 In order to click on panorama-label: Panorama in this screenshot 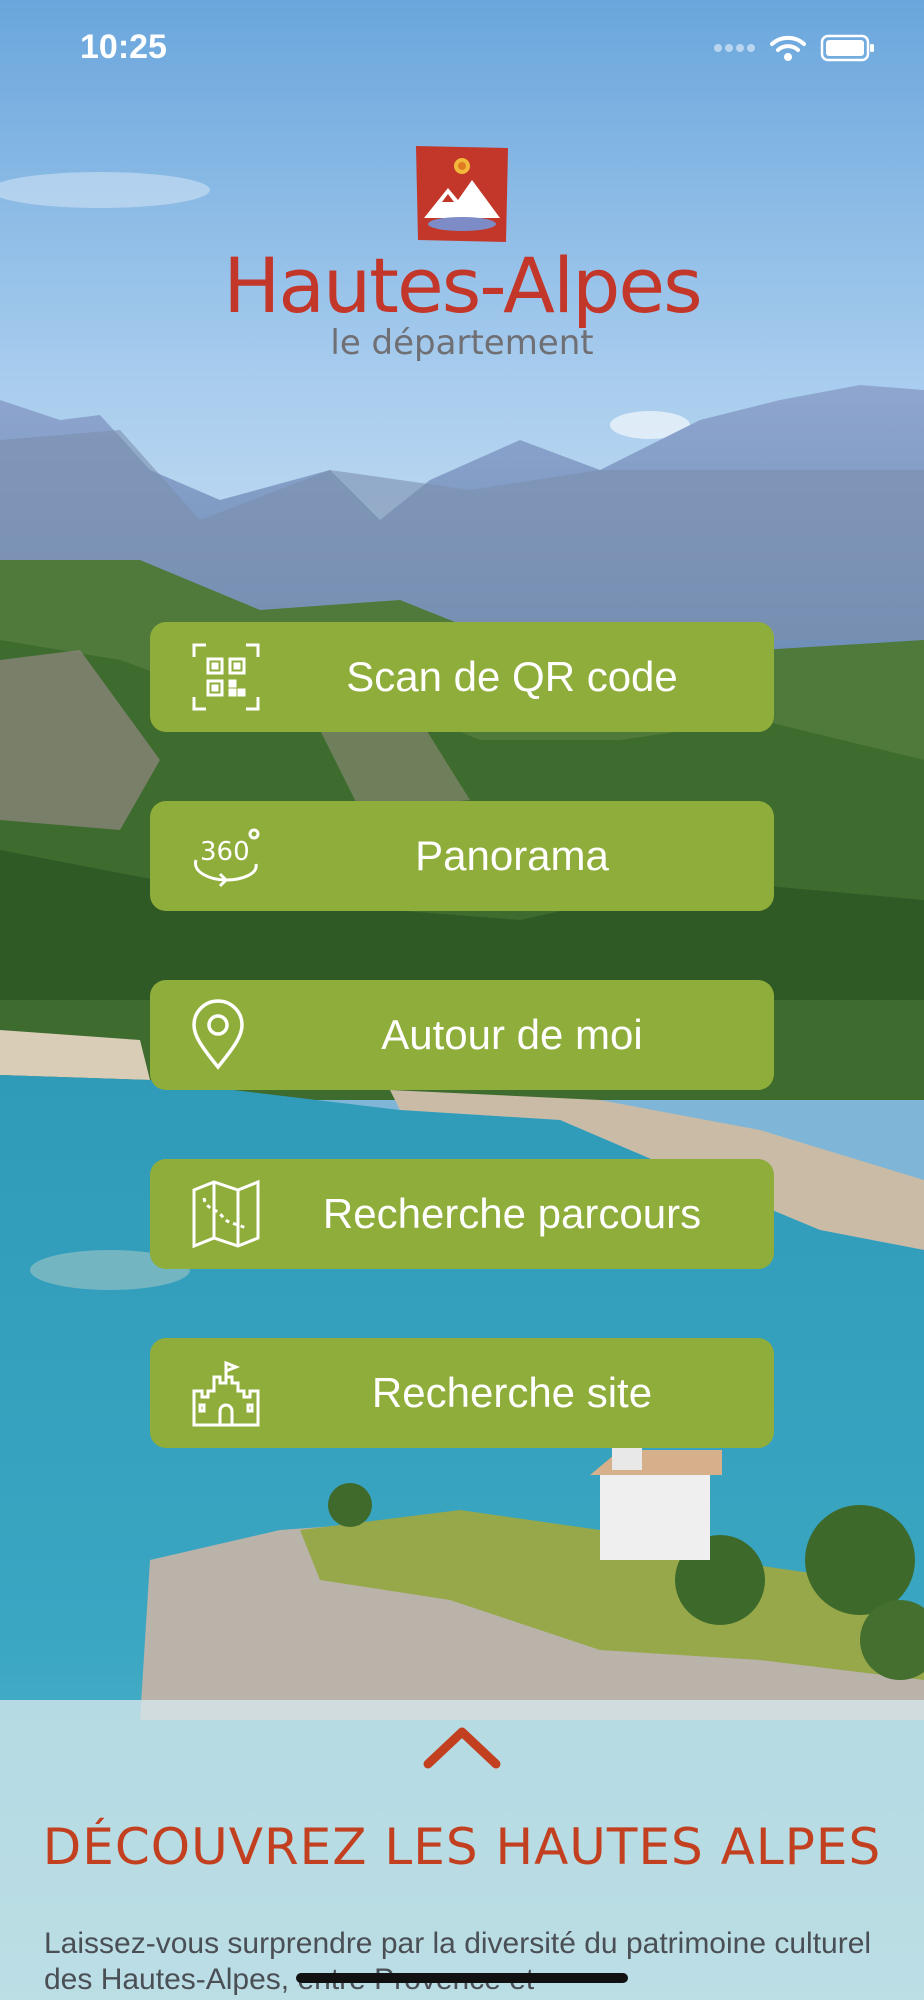, I will do `click(512, 855)`.